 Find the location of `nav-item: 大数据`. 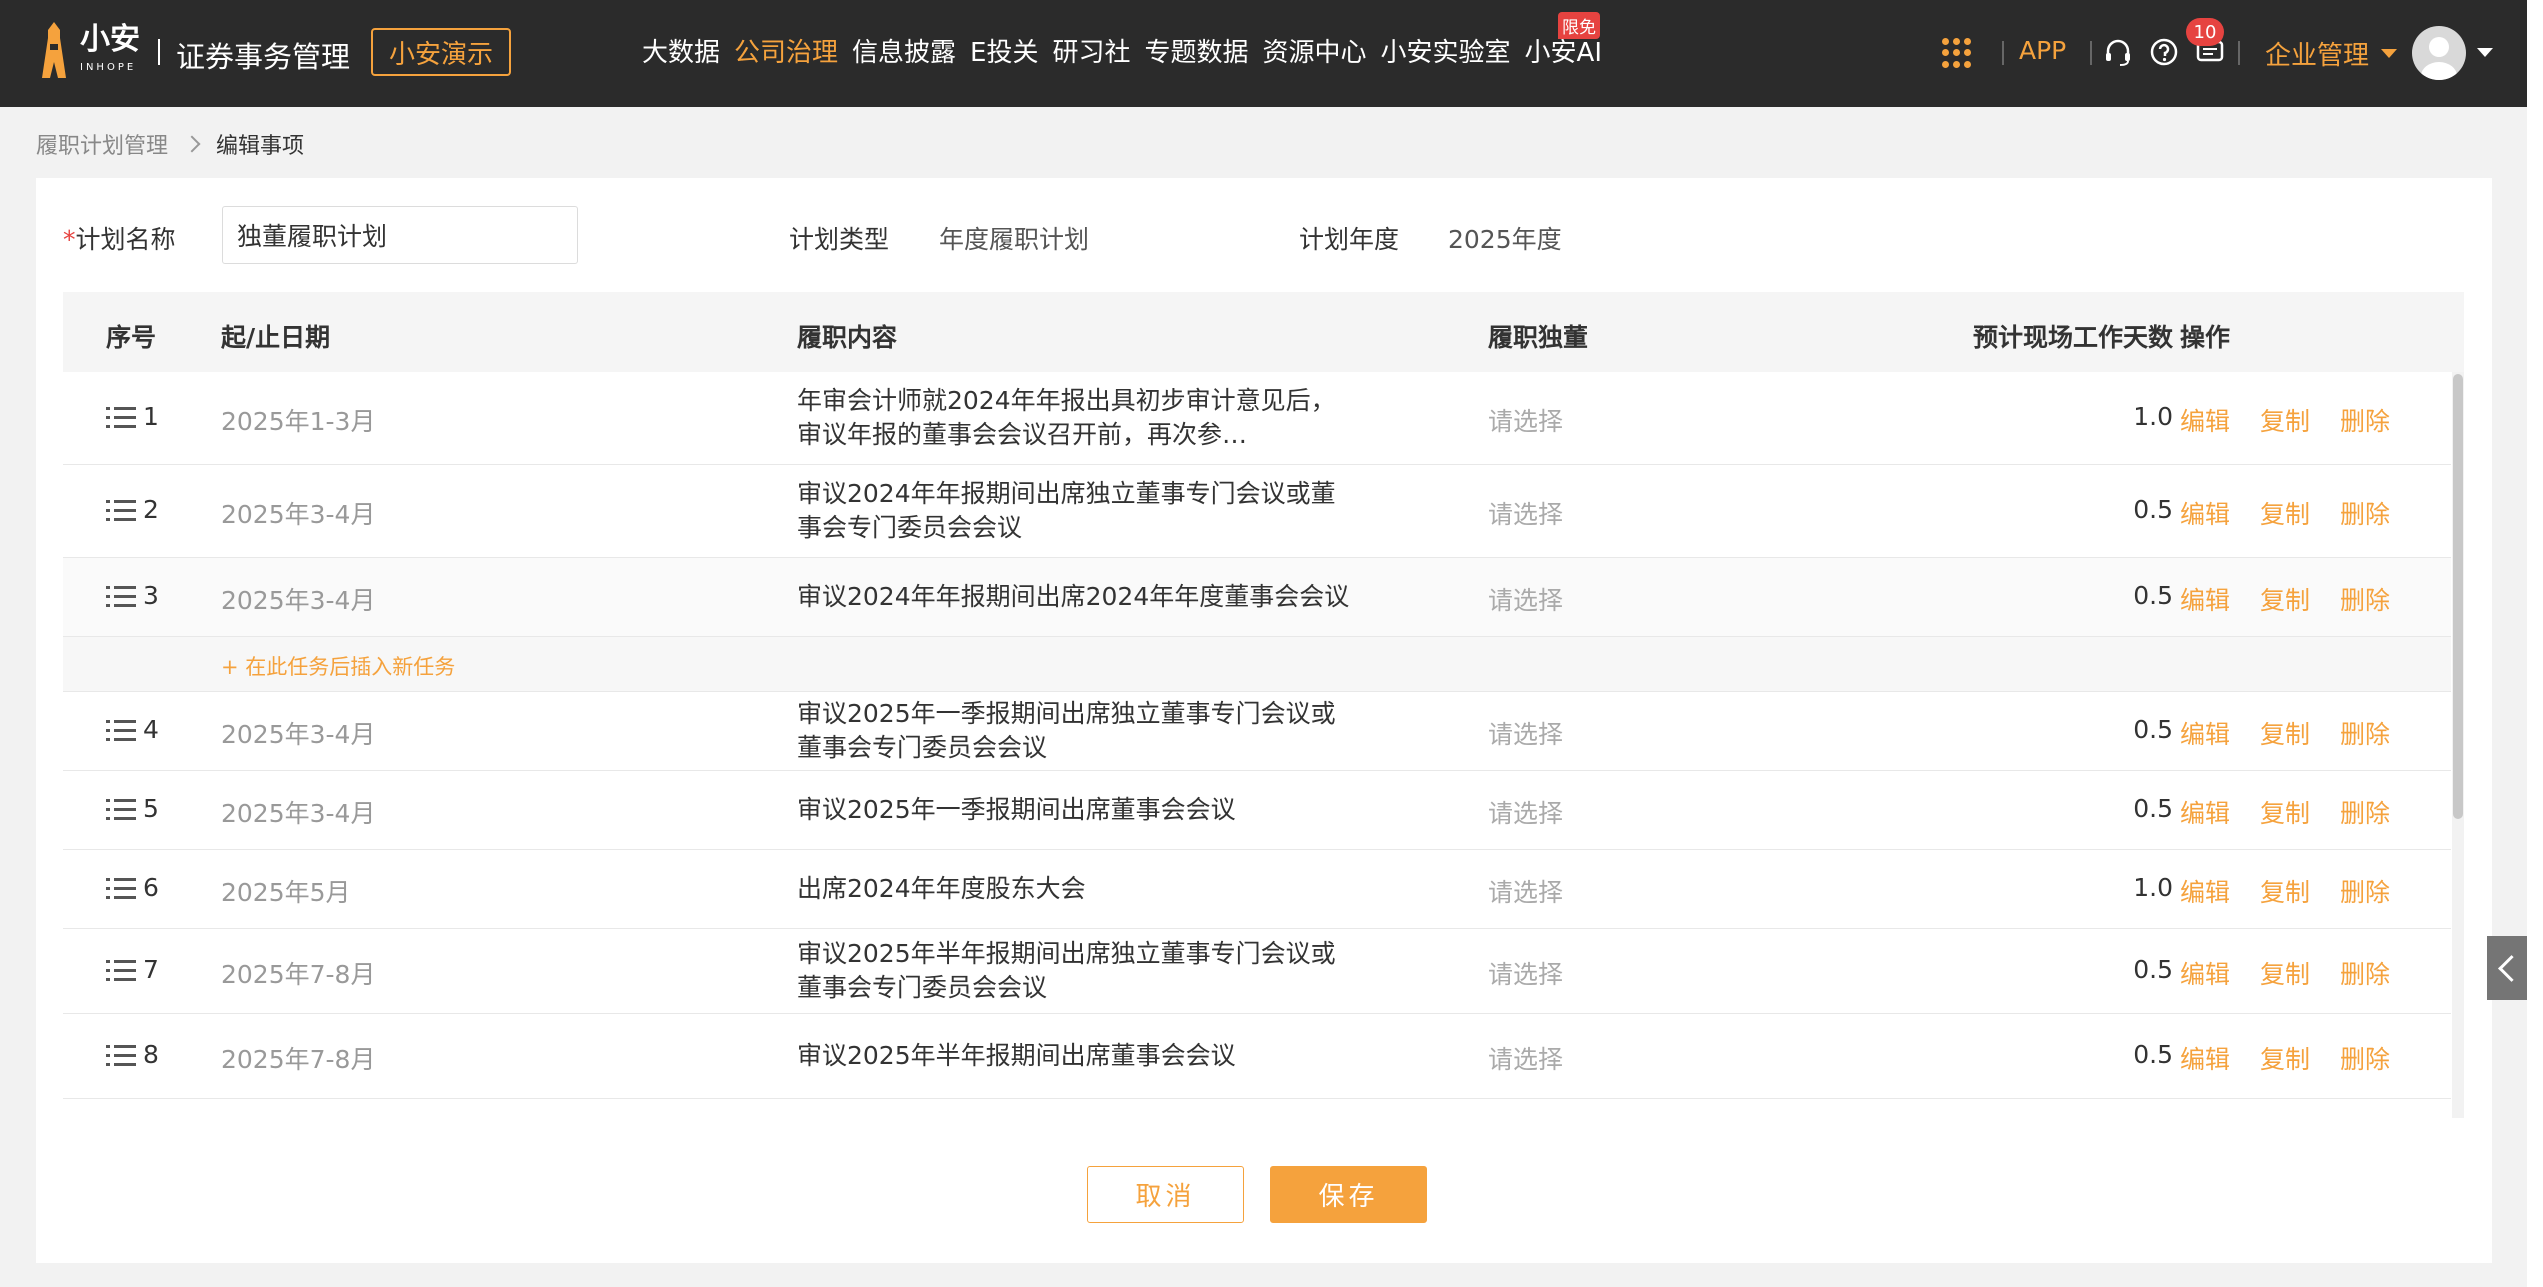

nav-item: 大数据 is located at coordinates (681, 50).